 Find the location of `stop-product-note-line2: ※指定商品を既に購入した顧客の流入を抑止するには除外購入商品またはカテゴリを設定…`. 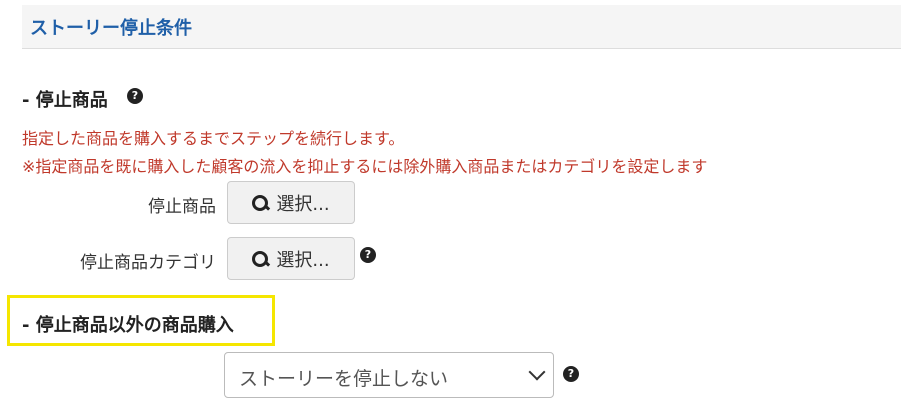

stop-product-note-line2: ※指定商品を既に購入した顧客の流入を抑止するには除外購入商品またはカテゴリを設定… is located at coordinates (365, 166).